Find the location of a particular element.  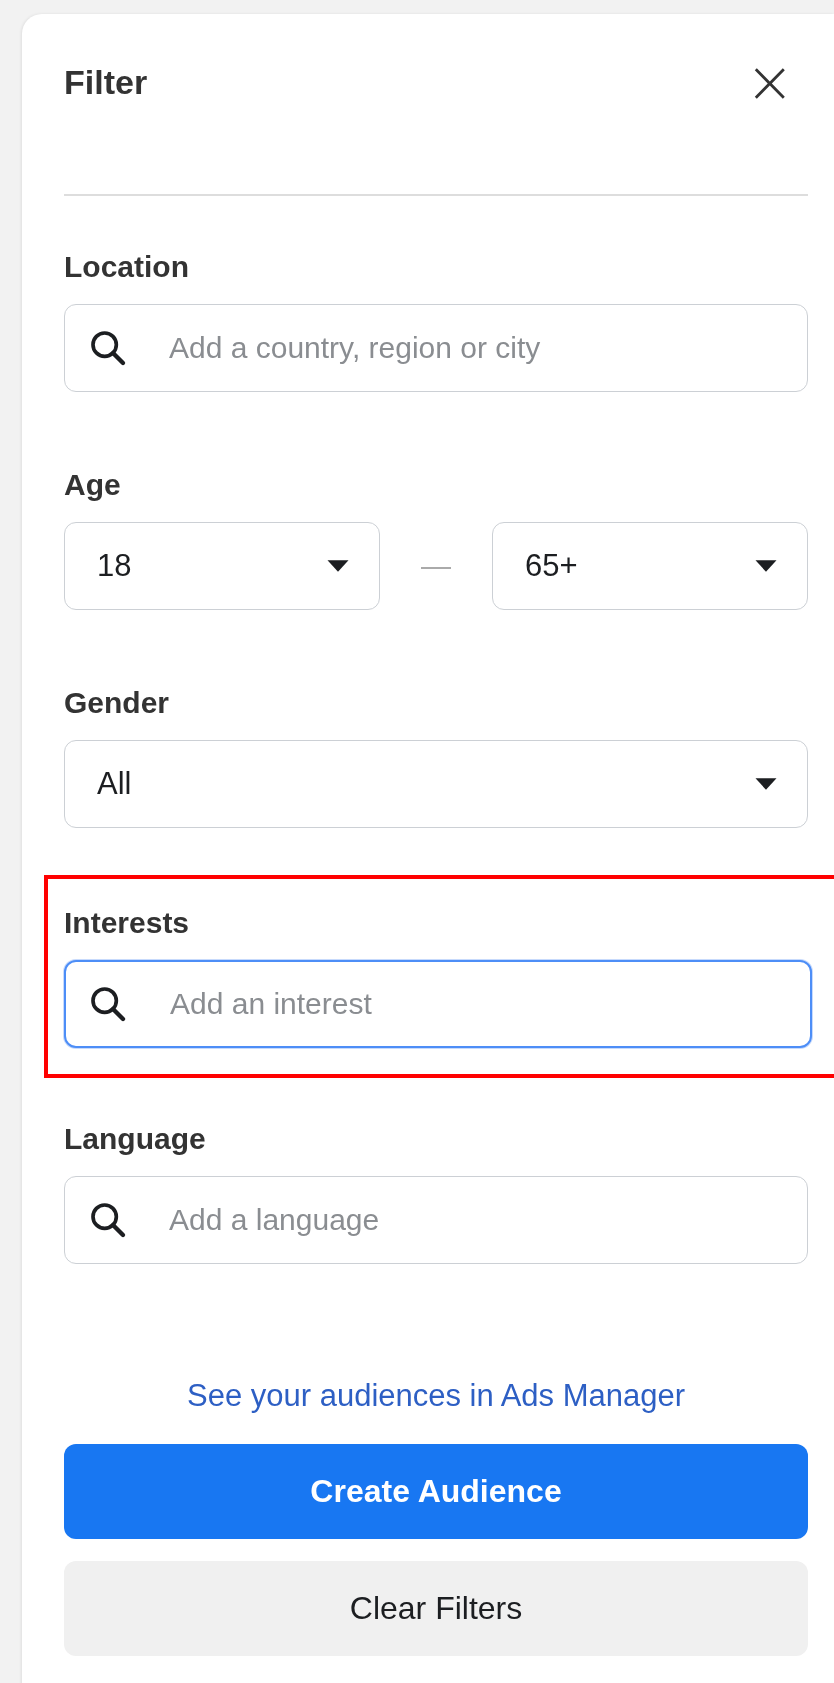

field-label: Location is located at coordinates (127, 267).